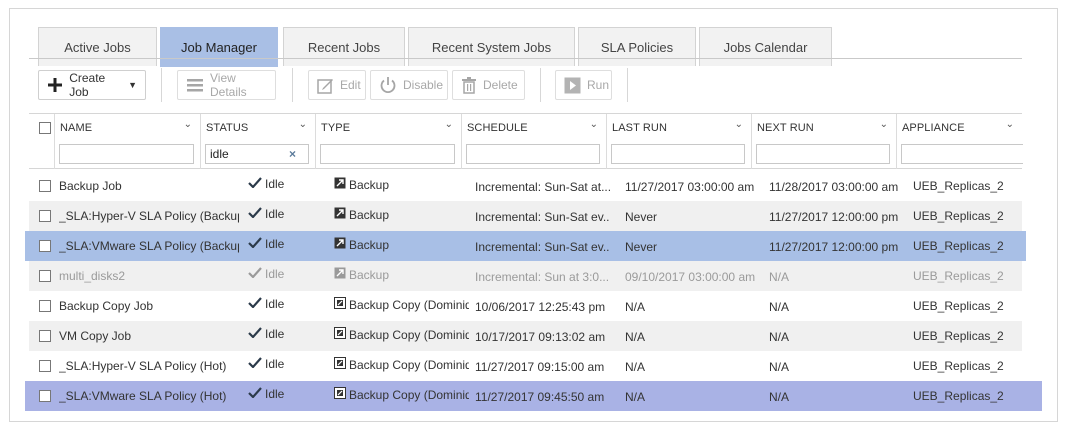  Describe the element at coordinates (409, 85) in the screenshot. I see `disable-button: Disable` at that location.